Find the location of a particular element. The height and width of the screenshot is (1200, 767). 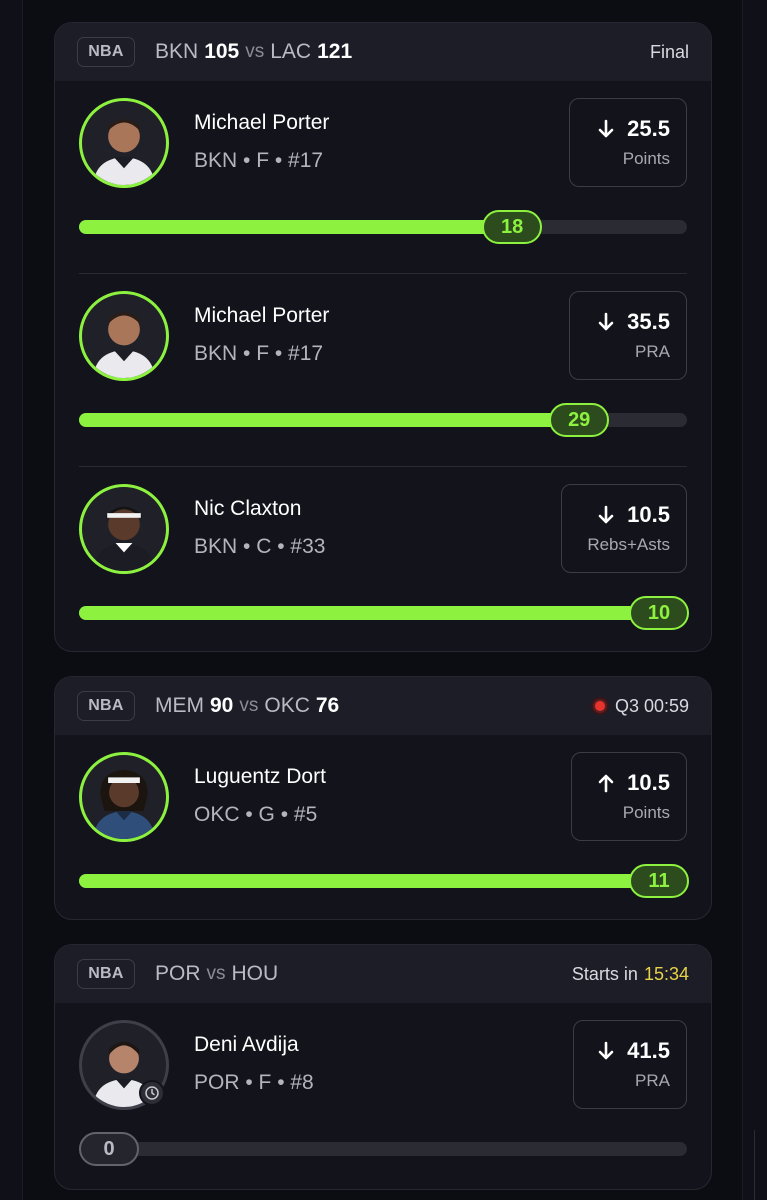

right-edge-strip is located at coordinates (754, 600).